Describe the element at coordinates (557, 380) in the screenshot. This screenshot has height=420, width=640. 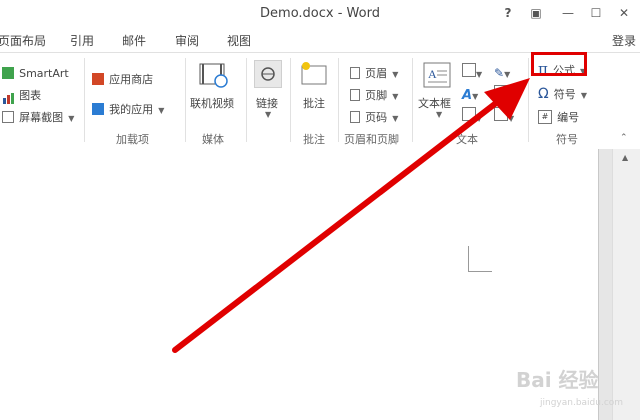
I see `baidu-watermark-logo: Bai 经验` at that location.